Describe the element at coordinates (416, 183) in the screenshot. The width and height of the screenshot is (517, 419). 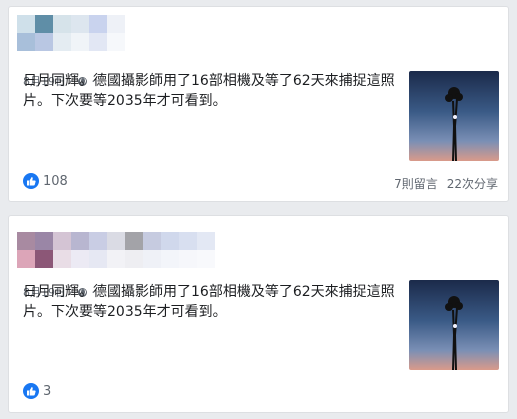
I see `comment-count: 7則留言` at that location.